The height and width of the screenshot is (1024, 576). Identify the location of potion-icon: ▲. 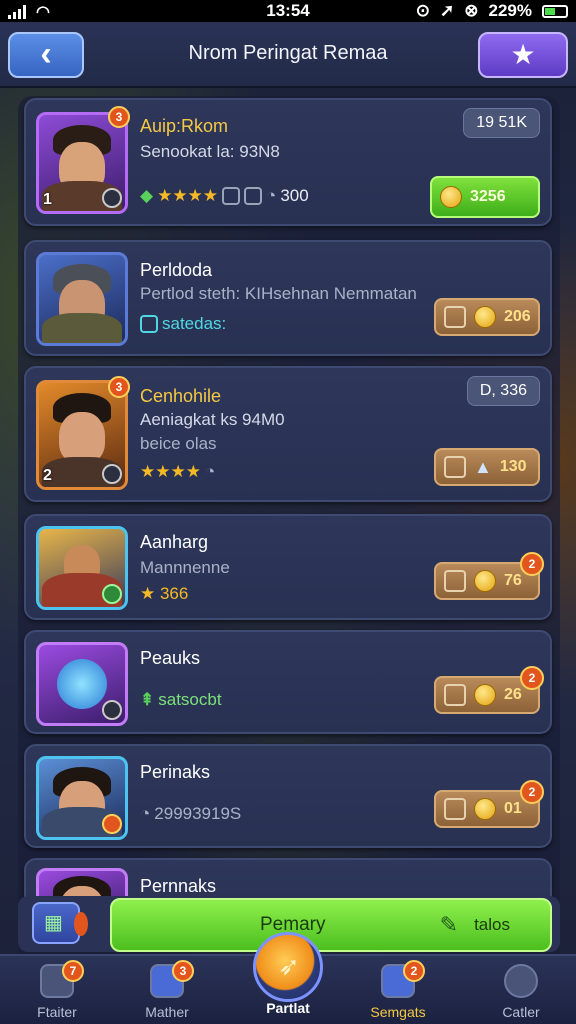
(483, 466).